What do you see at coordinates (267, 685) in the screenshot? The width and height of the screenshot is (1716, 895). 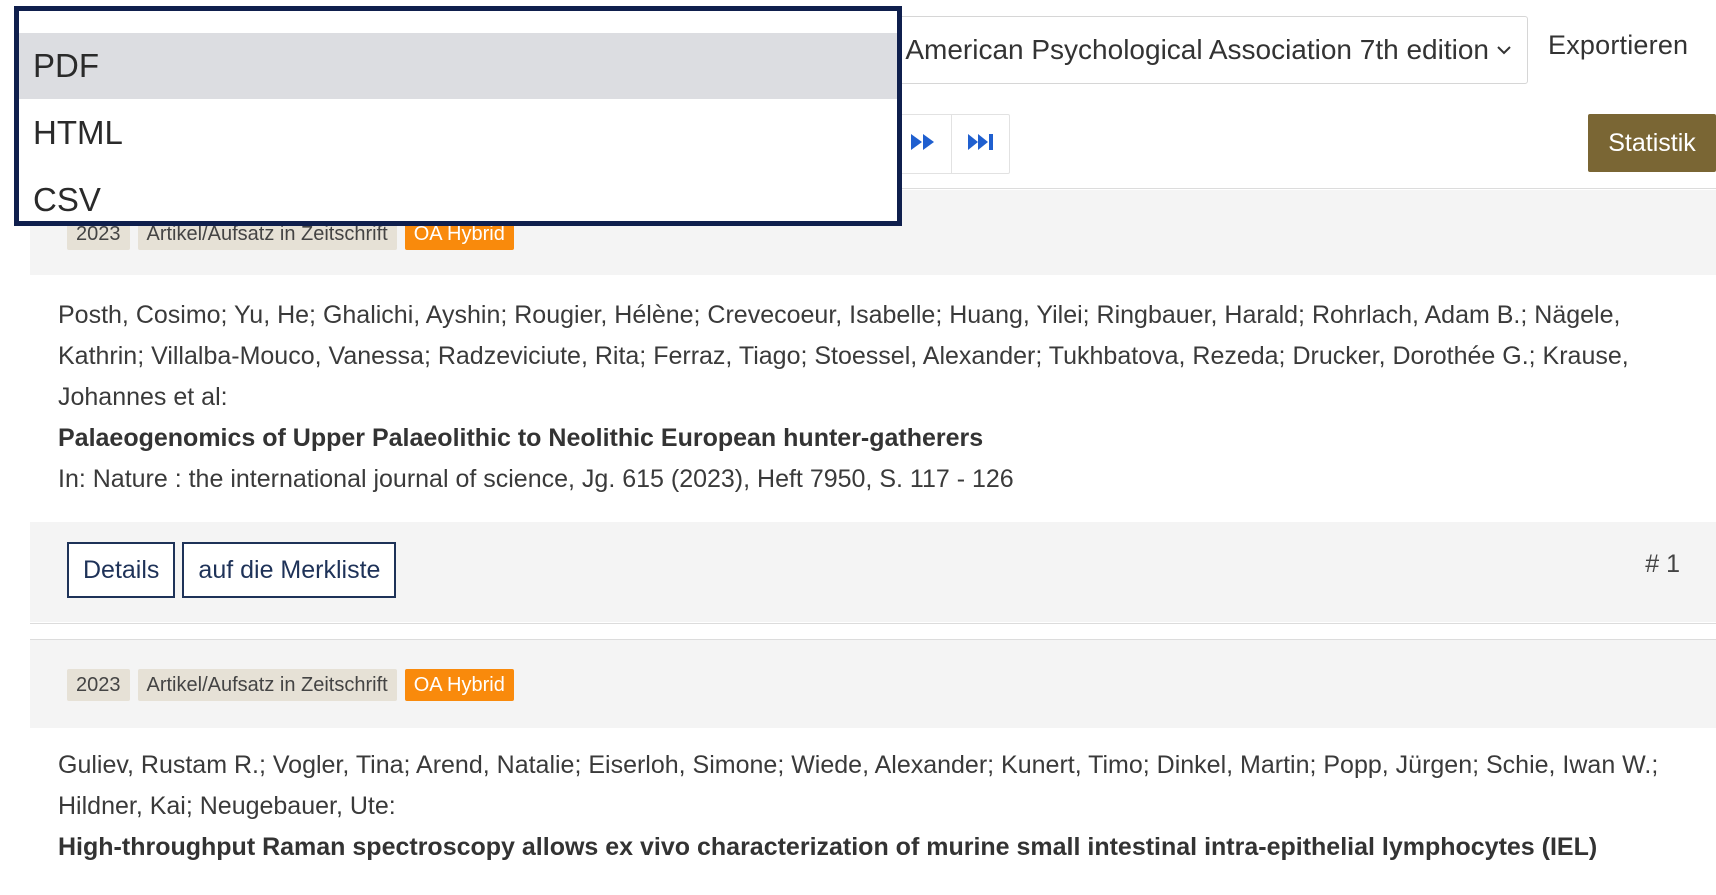 I see `type-badge: Artikel/Aufsatz in Zeitschrift` at bounding box center [267, 685].